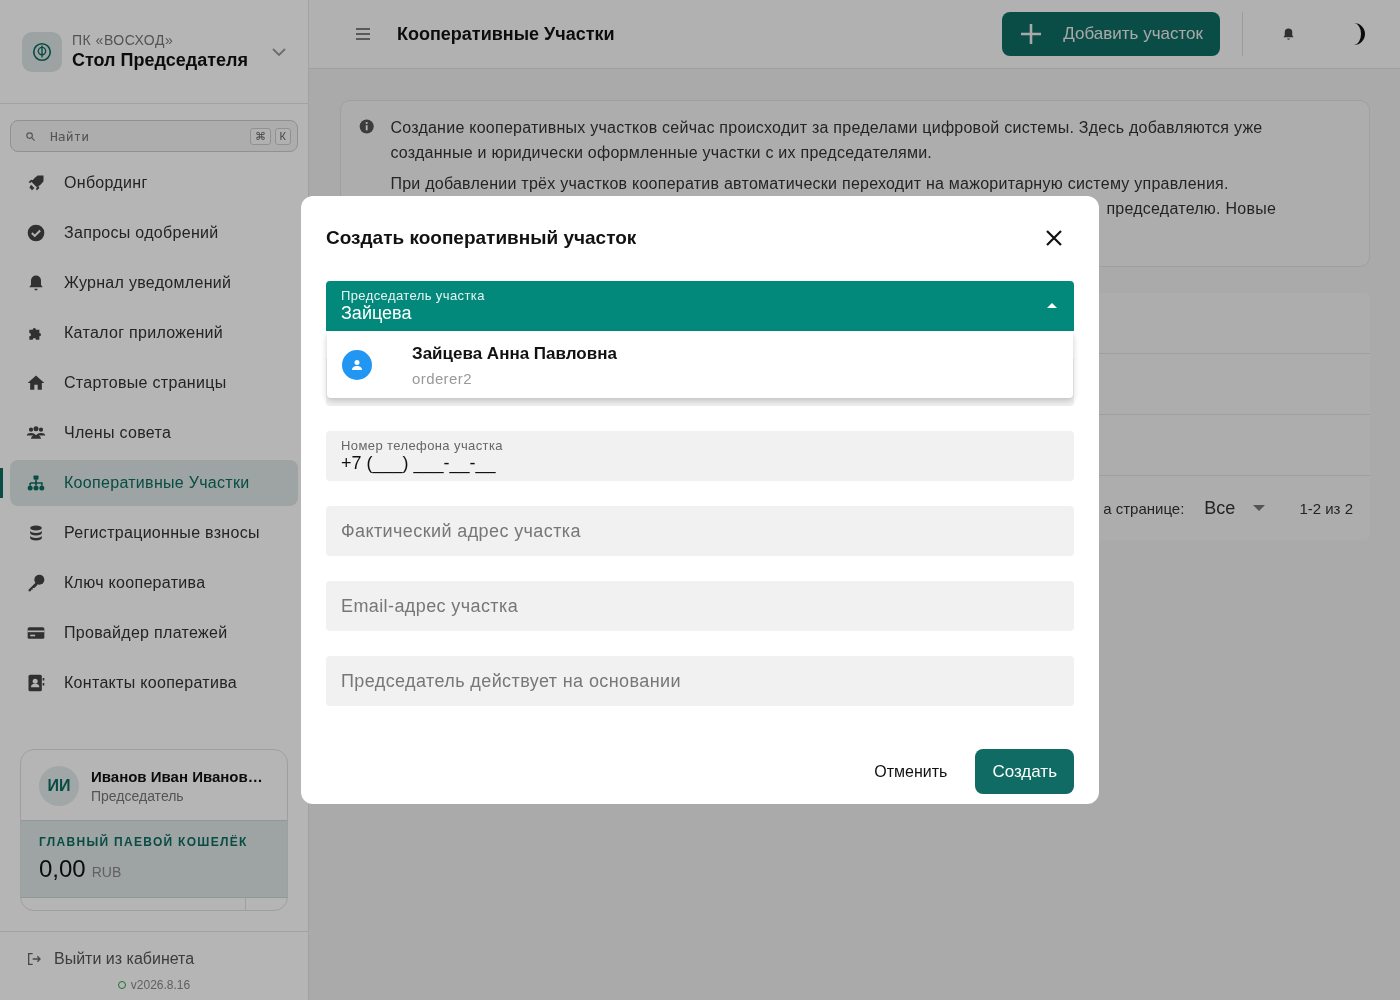 The height and width of the screenshot is (1000, 1400). What do you see at coordinates (62, 869) in the screenshot?
I see `wallet-amount: 0,00` at bounding box center [62, 869].